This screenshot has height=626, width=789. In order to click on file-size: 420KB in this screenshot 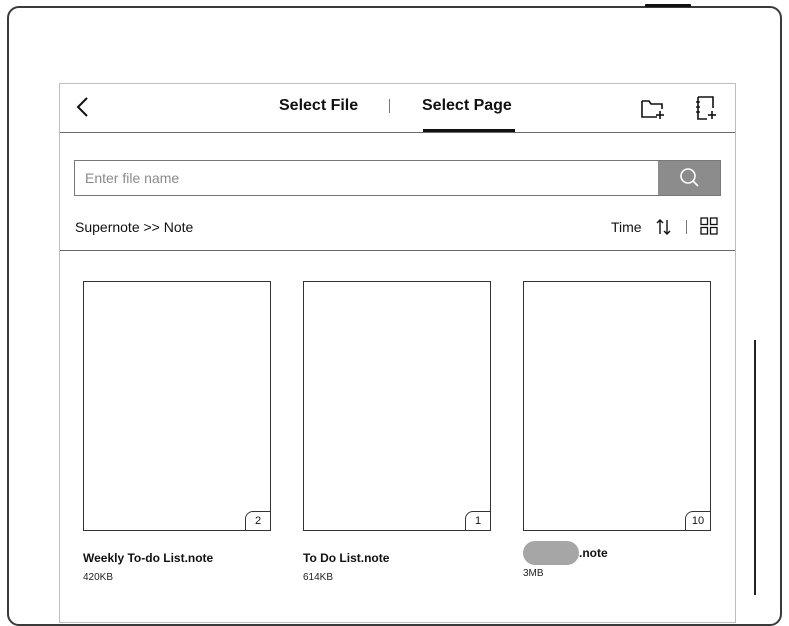, I will do `click(98, 577)`.